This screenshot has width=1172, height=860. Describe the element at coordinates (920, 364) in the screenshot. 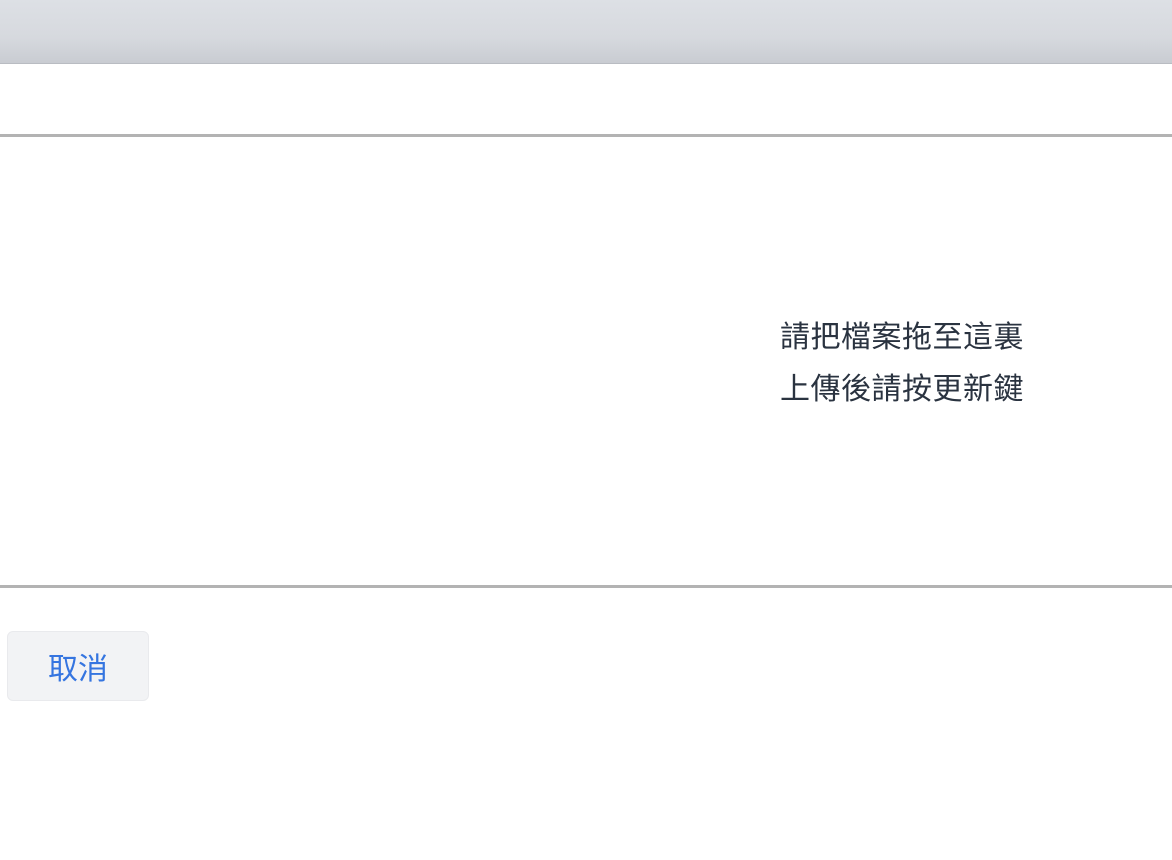

I see `drop-instructions: 請把檔案拖至這裏 上傳後請按更新鍵` at that location.